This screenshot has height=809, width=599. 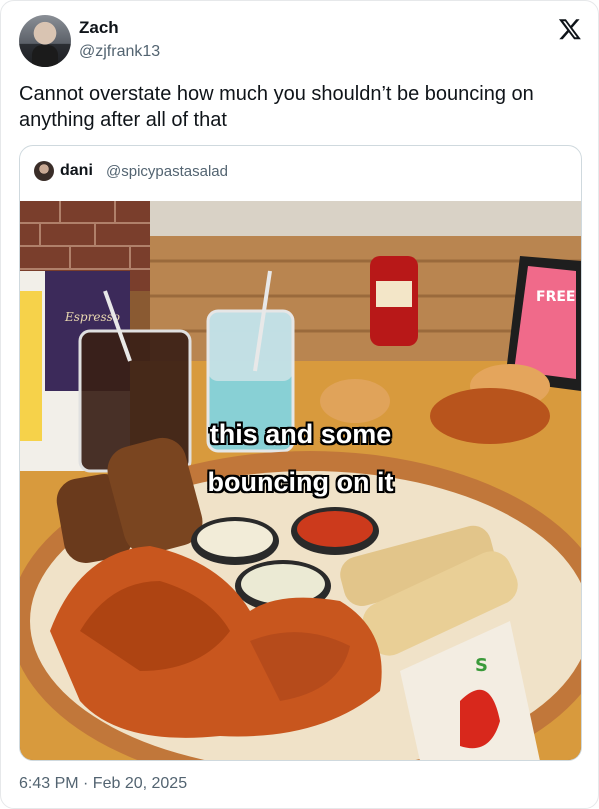 I want to click on timestamp: 6:43 PM · Feb 20, 2025, so click(x=103, y=784).